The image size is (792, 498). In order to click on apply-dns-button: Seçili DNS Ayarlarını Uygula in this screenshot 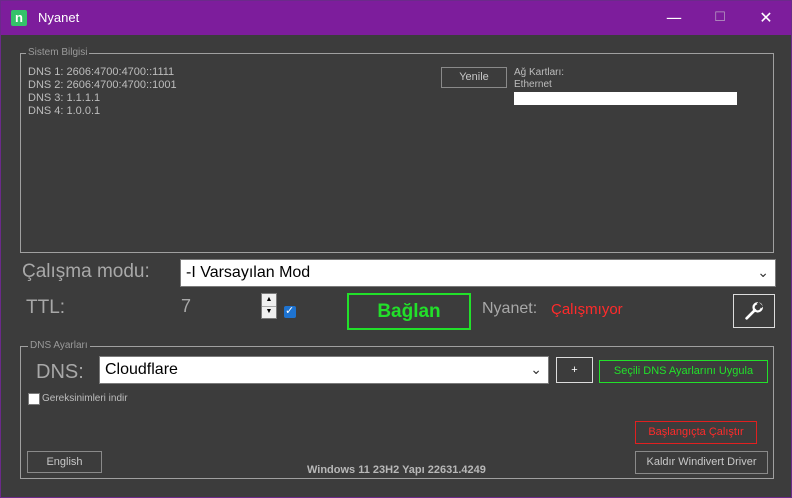, I will do `click(683, 371)`.